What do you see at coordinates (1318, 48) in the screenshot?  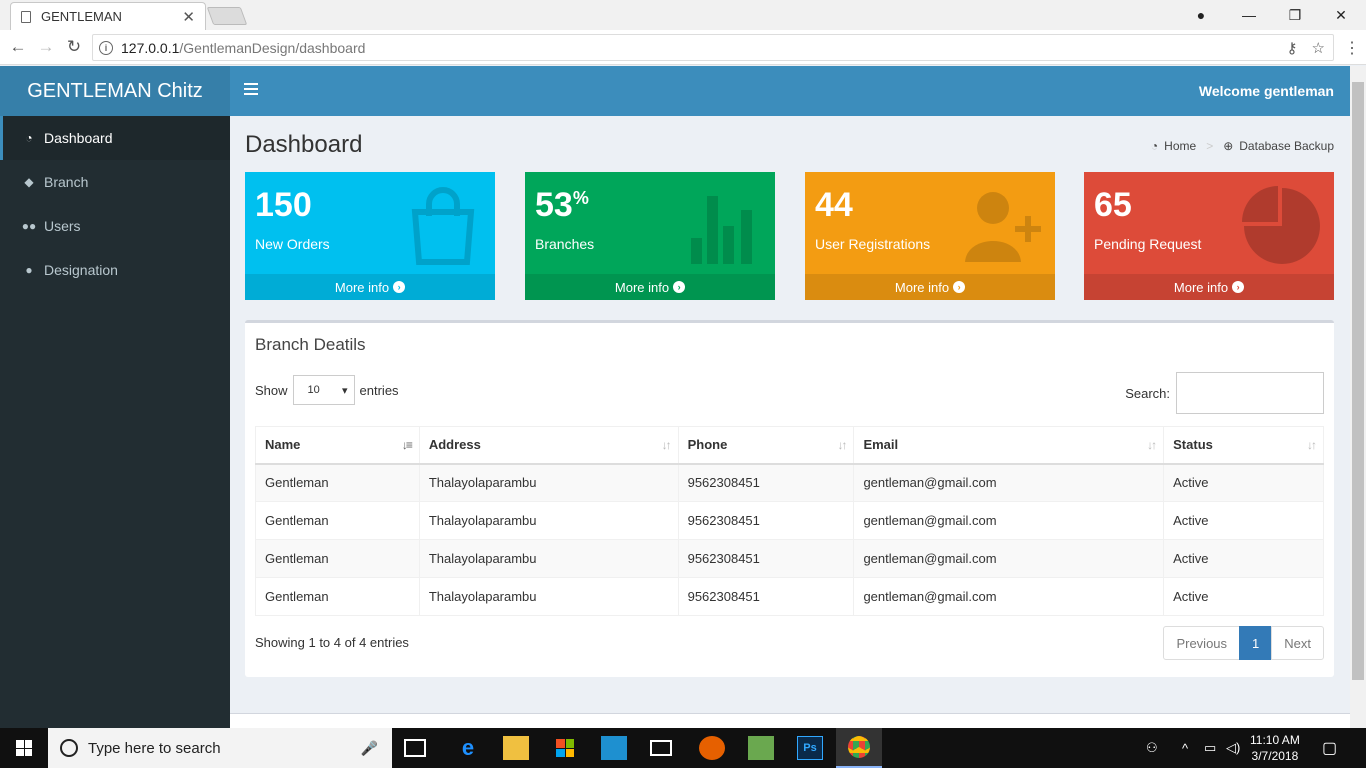 I see `bookmark-star-icon: ☆` at bounding box center [1318, 48].